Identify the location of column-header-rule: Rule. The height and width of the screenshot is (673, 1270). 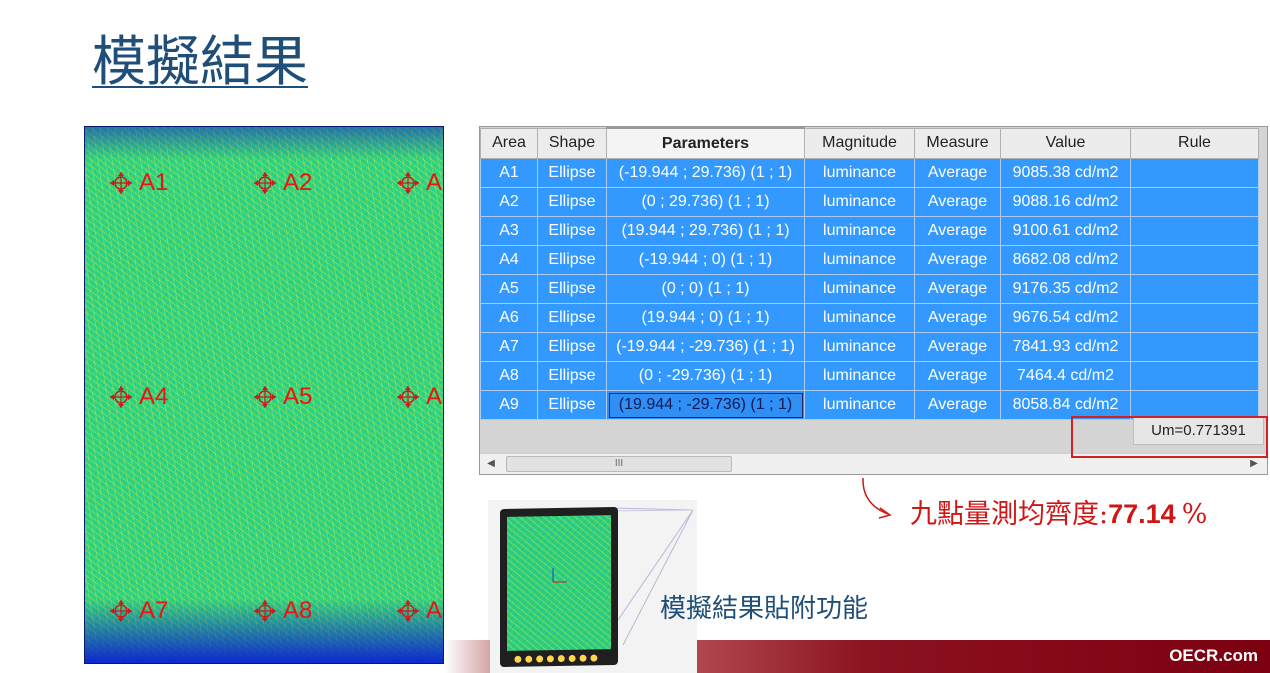
(1194, 143).